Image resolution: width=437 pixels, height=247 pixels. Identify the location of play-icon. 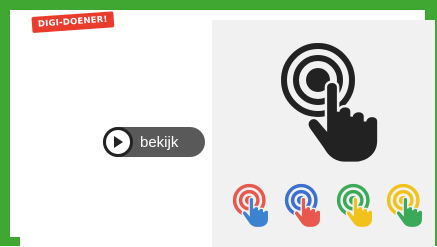
(118, 142).